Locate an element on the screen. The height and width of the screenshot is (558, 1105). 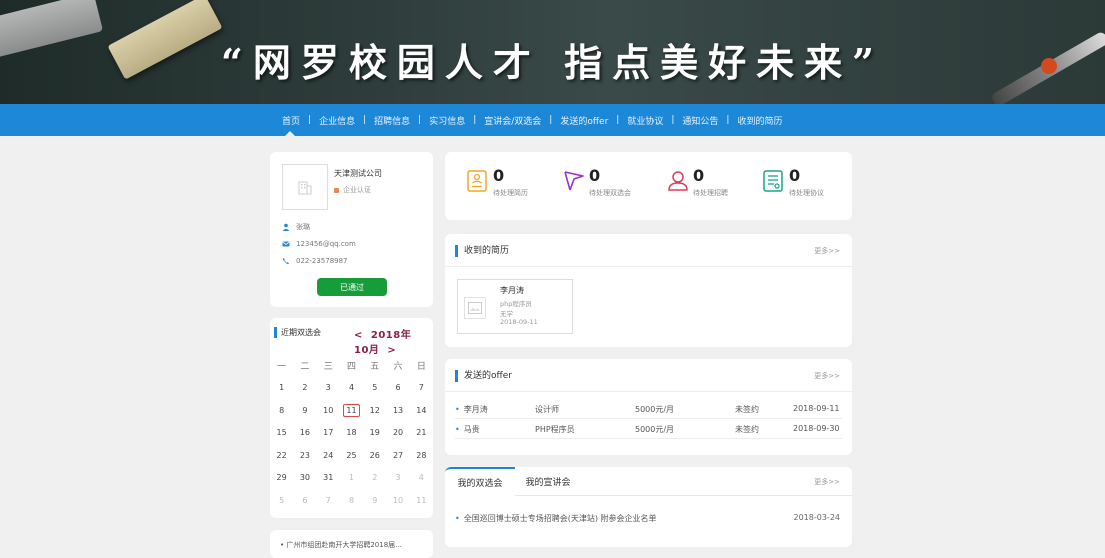
offer-row: 李月涛 设计师 5000元/月 未签约 2018-09-11 is located at coordinates (648, 409).